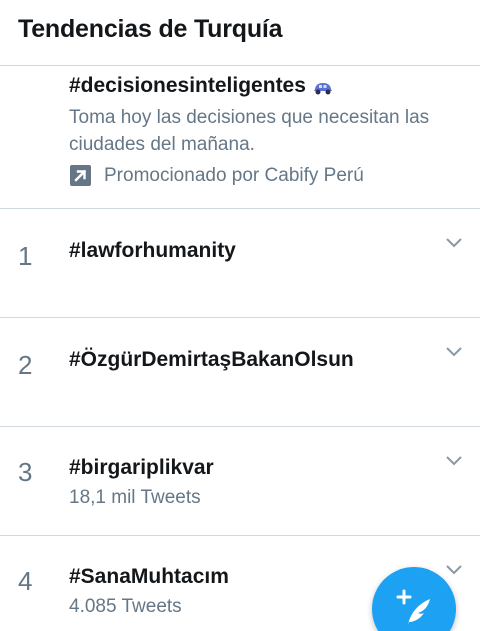 This screenshot has width=480, height=631. Describe the element at coordinates (25, 581) in the screenshot. I see `trend-rank: 4` at that location.